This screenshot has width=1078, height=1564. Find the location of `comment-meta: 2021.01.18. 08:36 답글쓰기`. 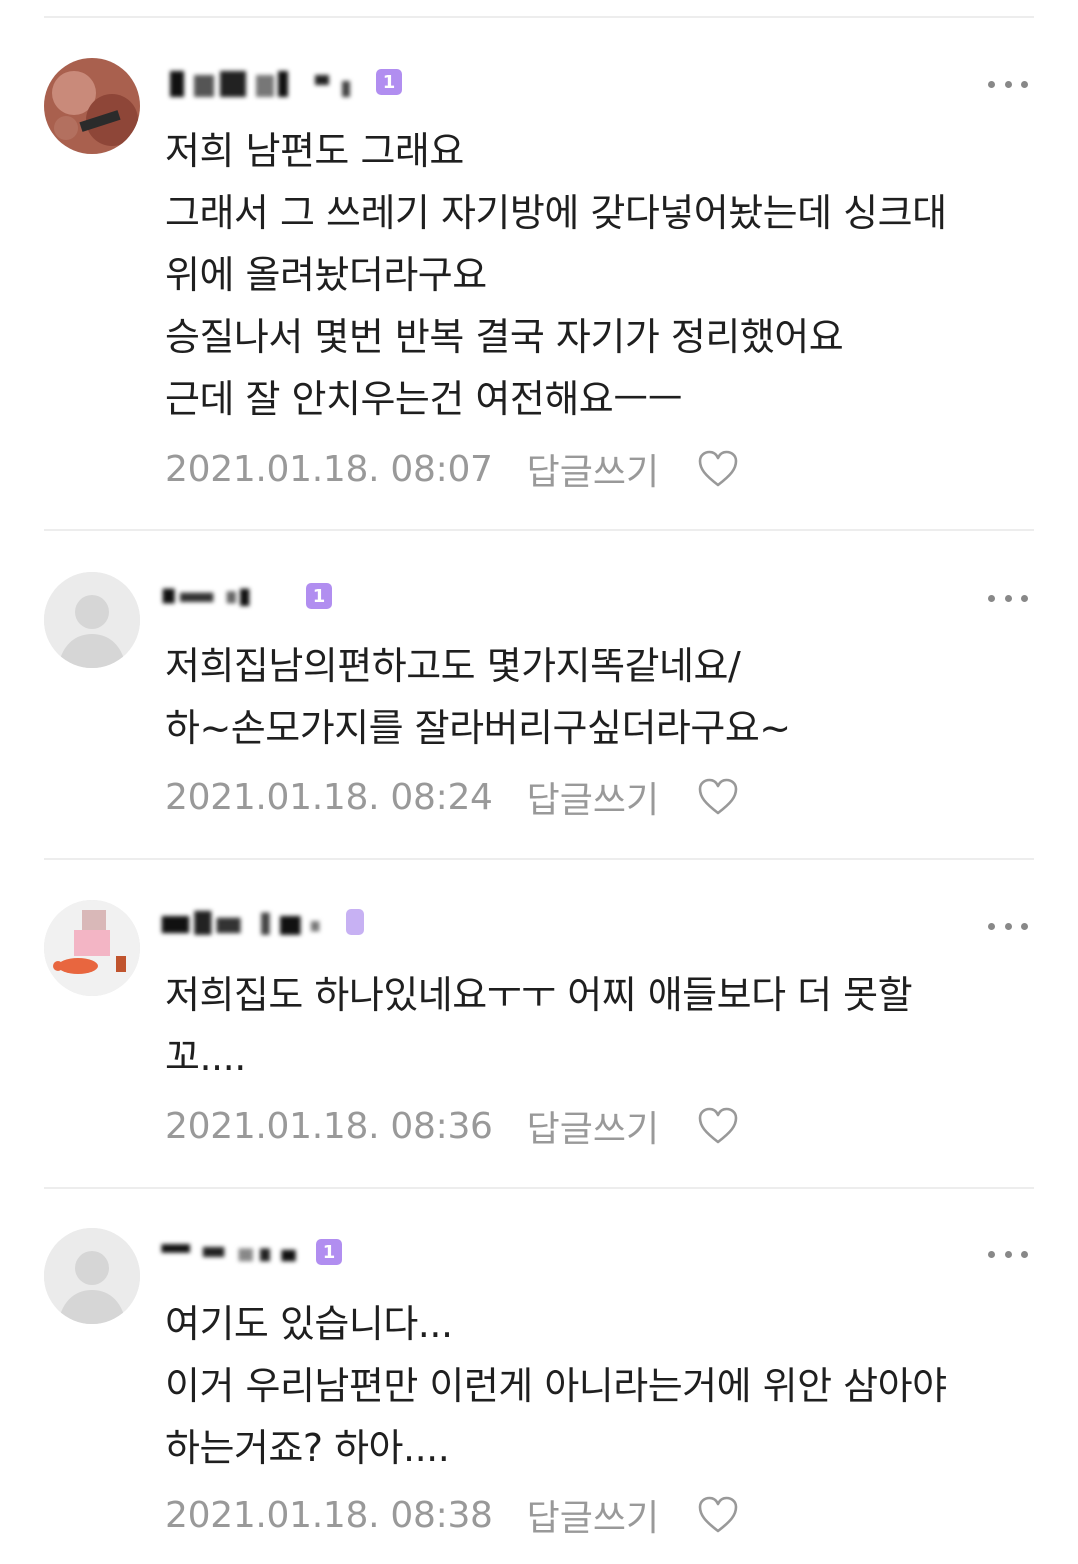

comment-meta: 2021.01.18. 08:36 답글쓰기 is located at coordinates (452, 1126).